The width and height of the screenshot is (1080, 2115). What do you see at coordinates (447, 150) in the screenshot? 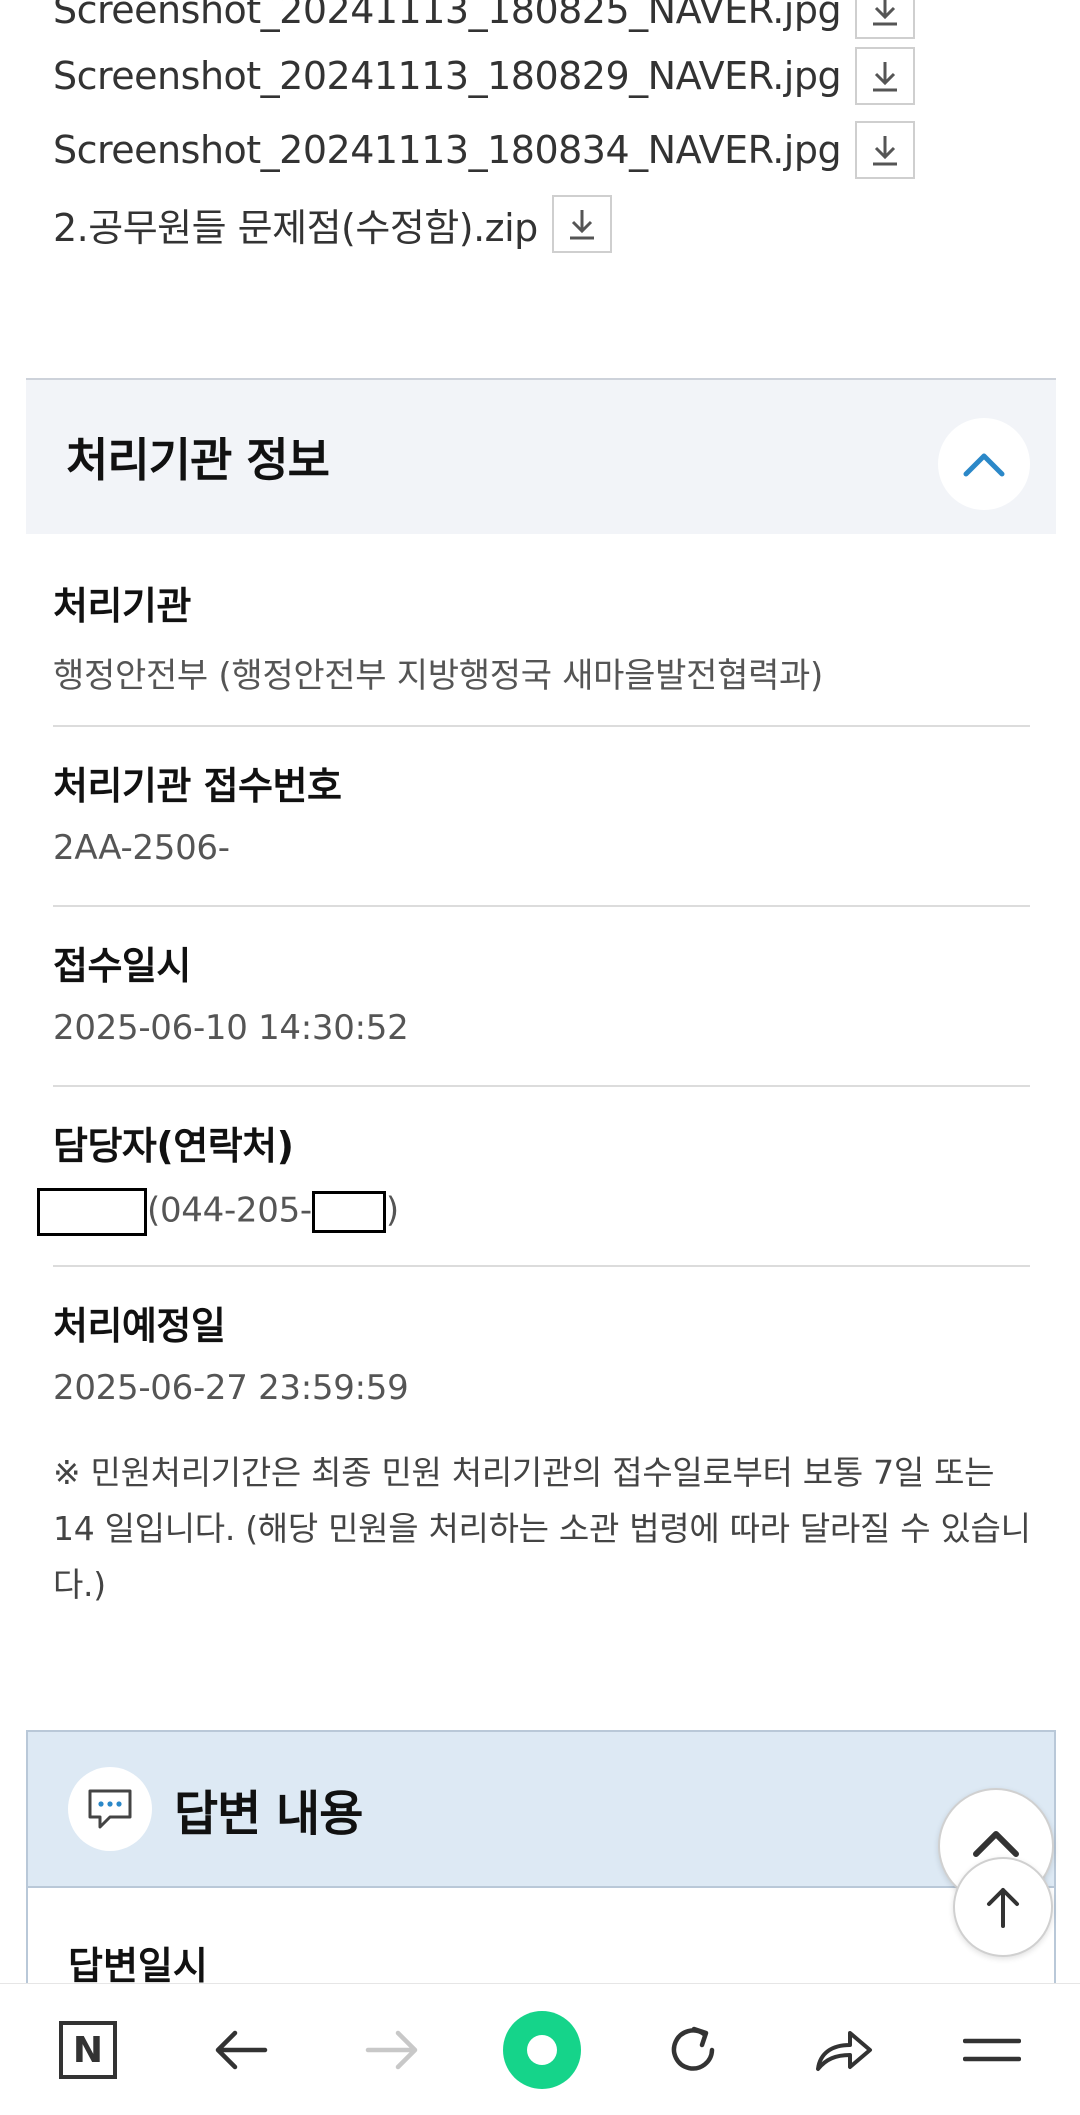
I see `attachment-name: Screenshot_20241113_180834_NAVER.jpg` at bounding box center [447, 150].